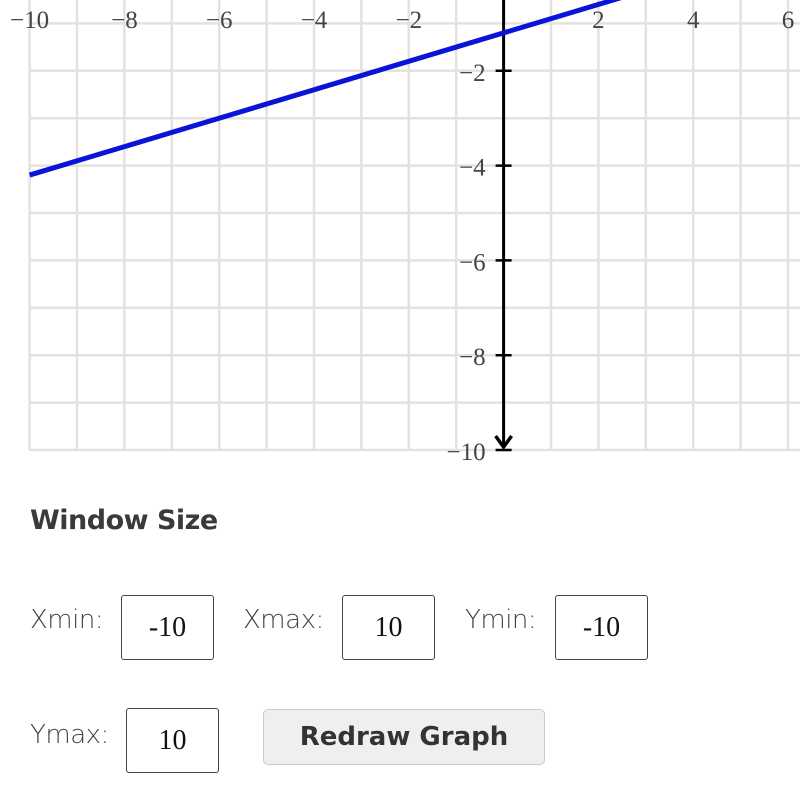 Image resolution: width=800 pixels, height=802 pixels. Describe the element at coordinates (124, 520) in the screenshot. I see `window-size-heading: Window Size` at that location.